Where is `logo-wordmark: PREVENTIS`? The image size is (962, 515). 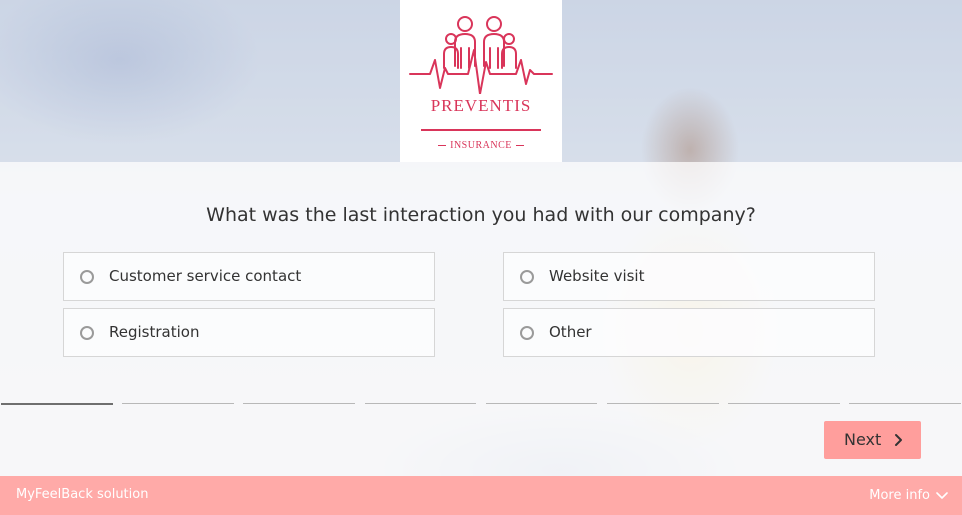 logo-wordmark: PREVENTIS is located at coordinates (481, 105).